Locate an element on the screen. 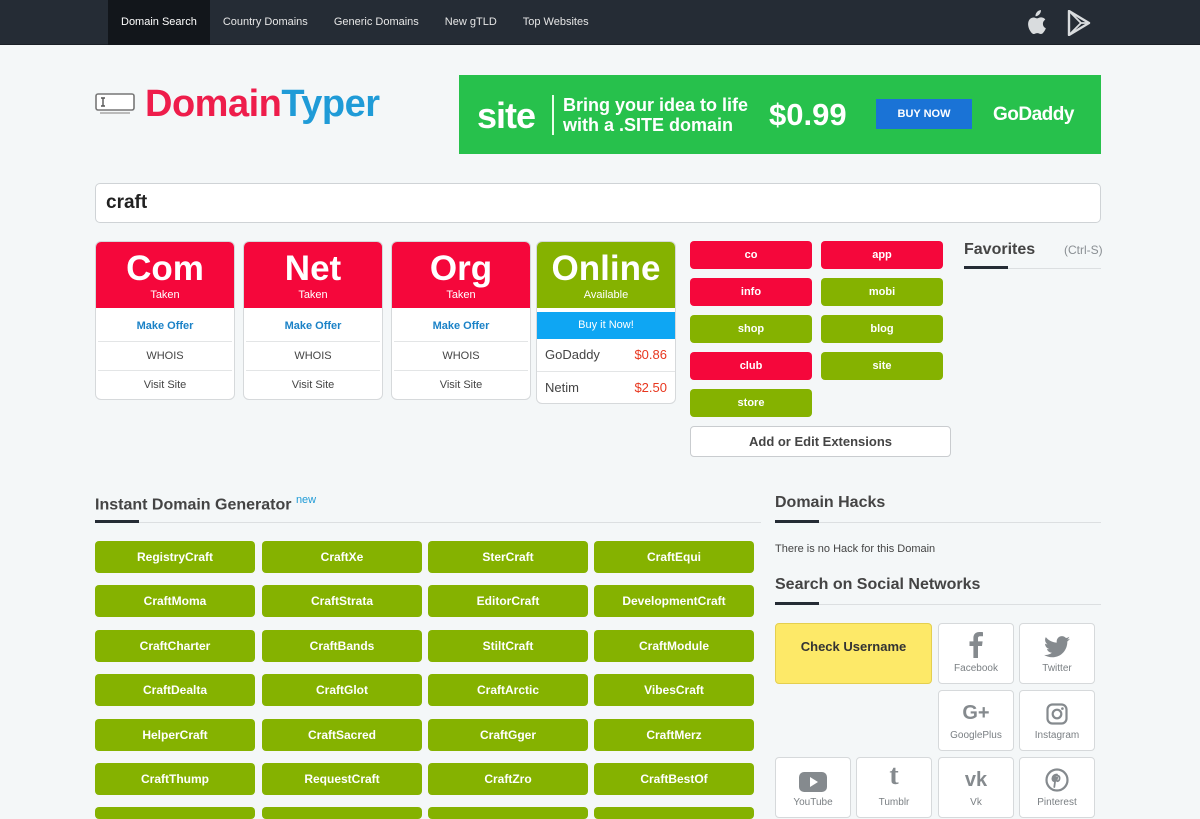 This screenshot has height=819, width=1200. logo-text: DomainTyper is located at coordinates (262, 103).